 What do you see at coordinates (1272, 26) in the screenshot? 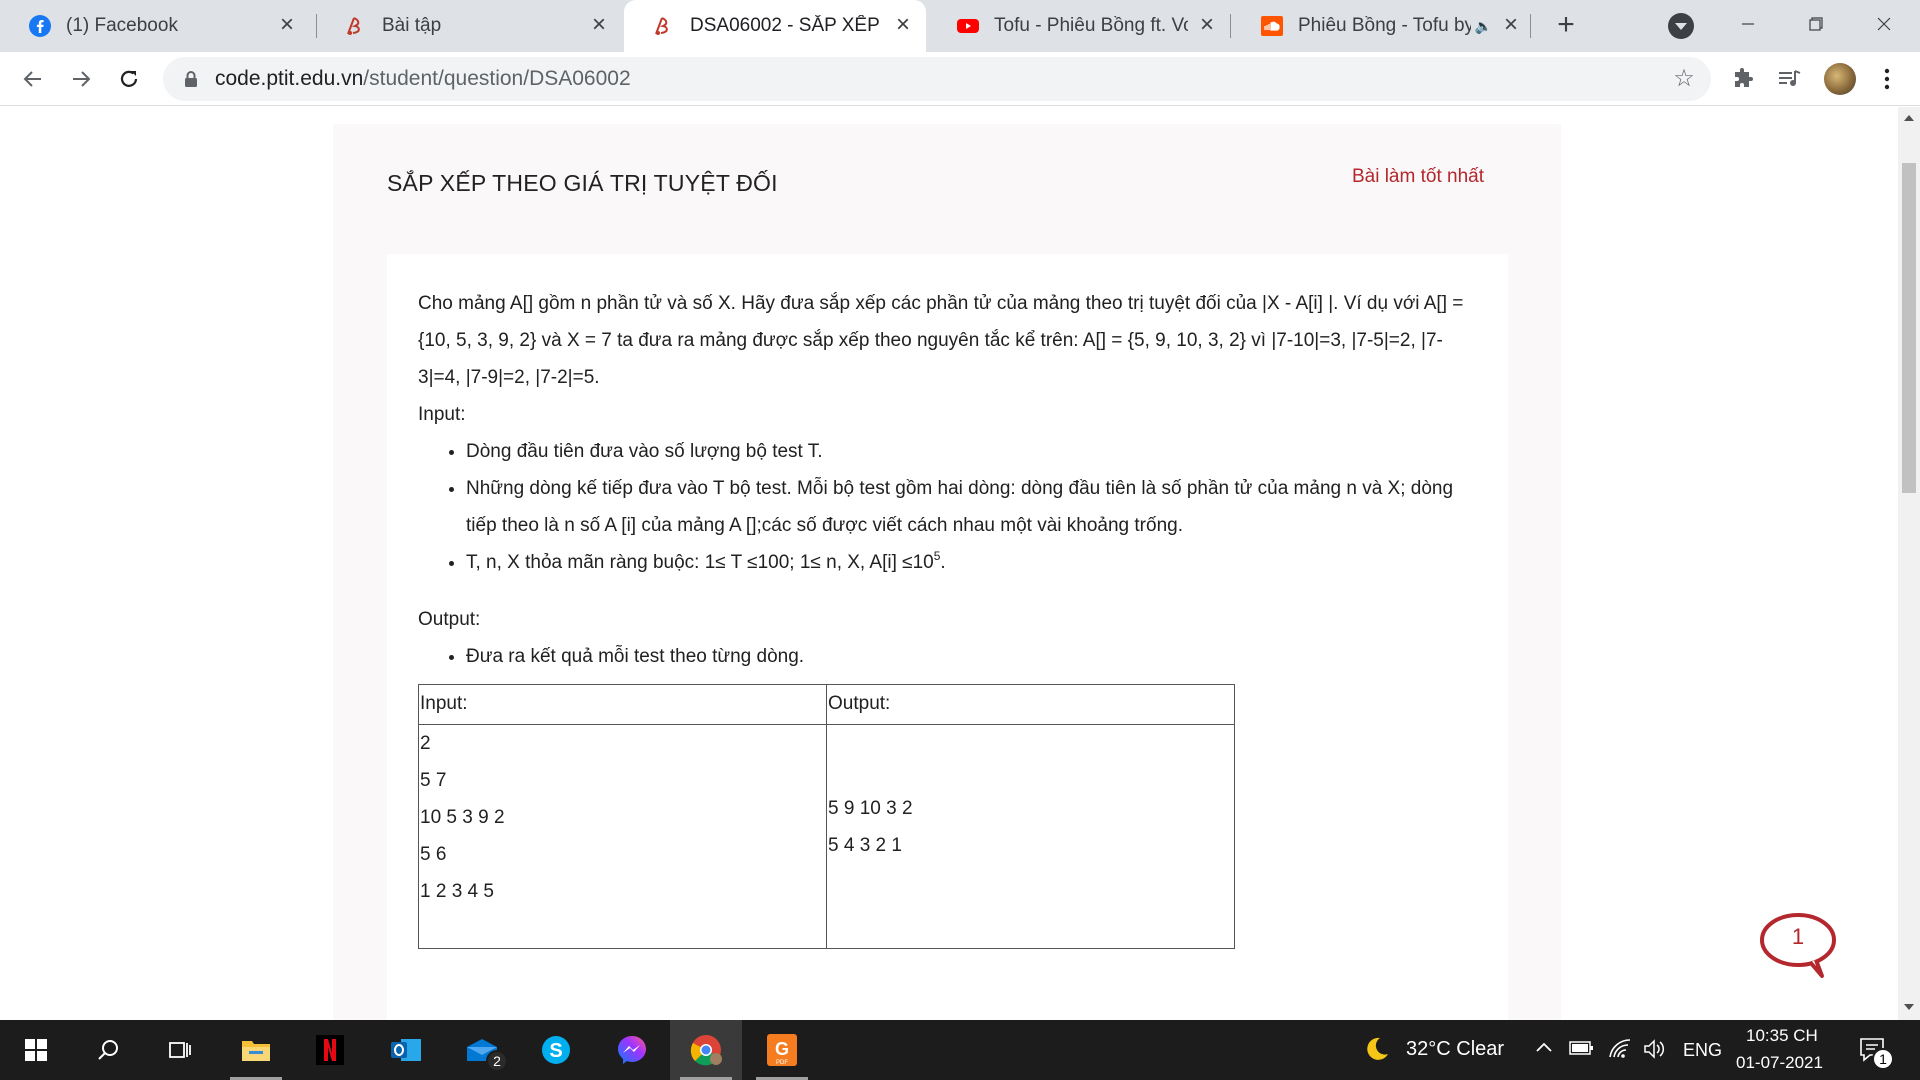
I see `soundcloud-icon` at bounding box center [1272, 26].